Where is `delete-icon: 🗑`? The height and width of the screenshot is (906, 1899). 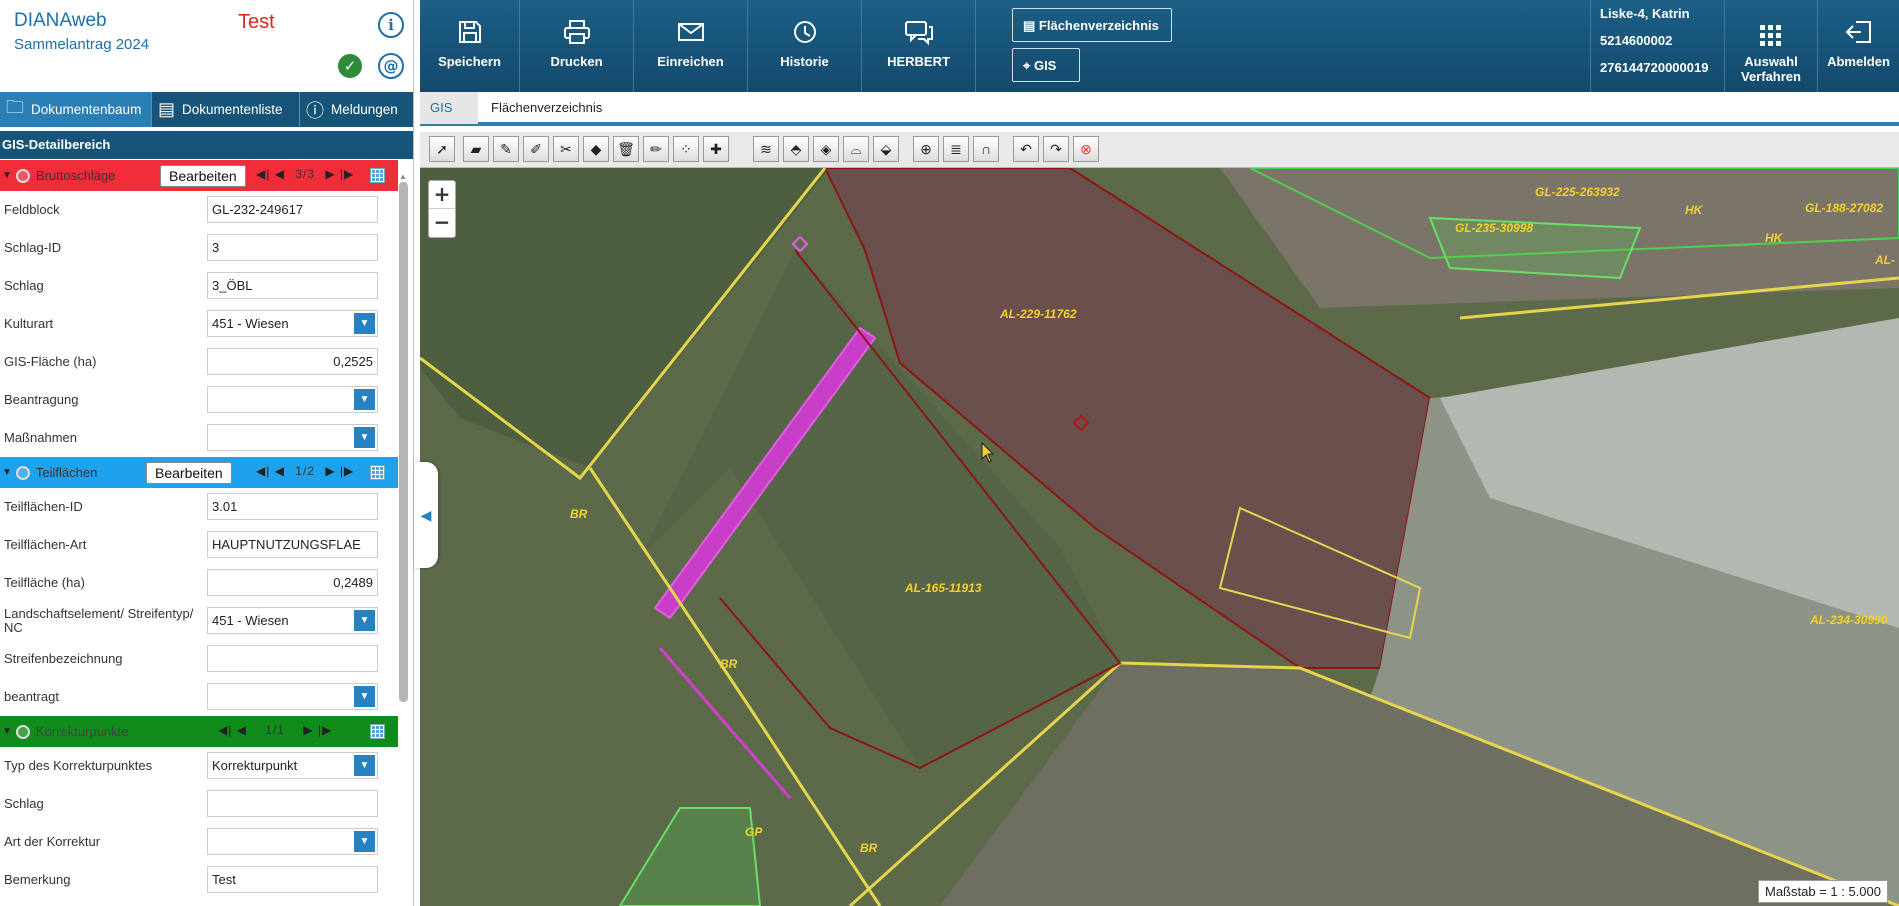 delete-icon: 🗑 is located at coordinates (626, 149).